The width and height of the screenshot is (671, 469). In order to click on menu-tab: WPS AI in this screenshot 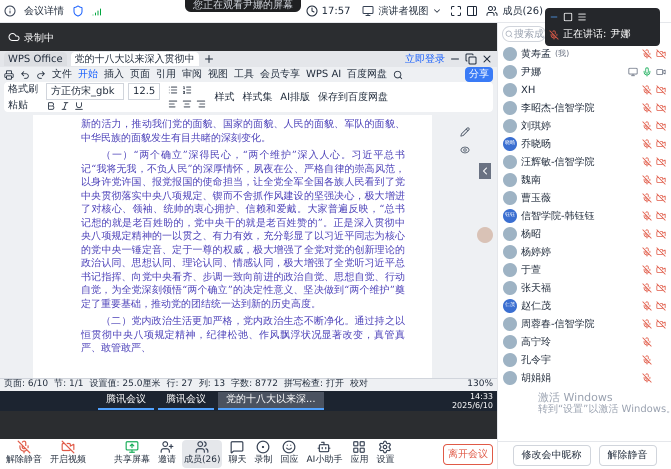, I will do `click(324, 74)`.